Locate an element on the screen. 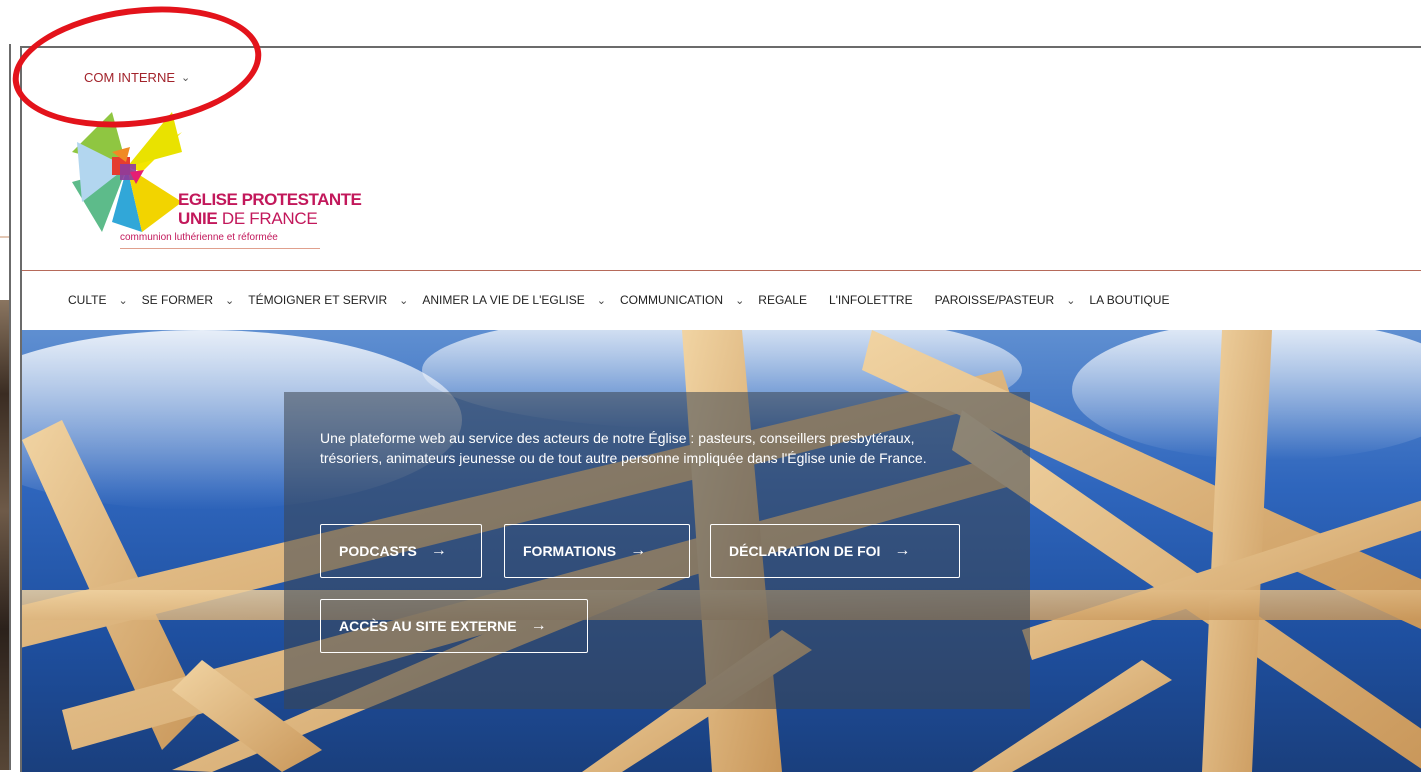  logo-tagline: communion luthérienne et réformée is located at coordinates (199, 237).